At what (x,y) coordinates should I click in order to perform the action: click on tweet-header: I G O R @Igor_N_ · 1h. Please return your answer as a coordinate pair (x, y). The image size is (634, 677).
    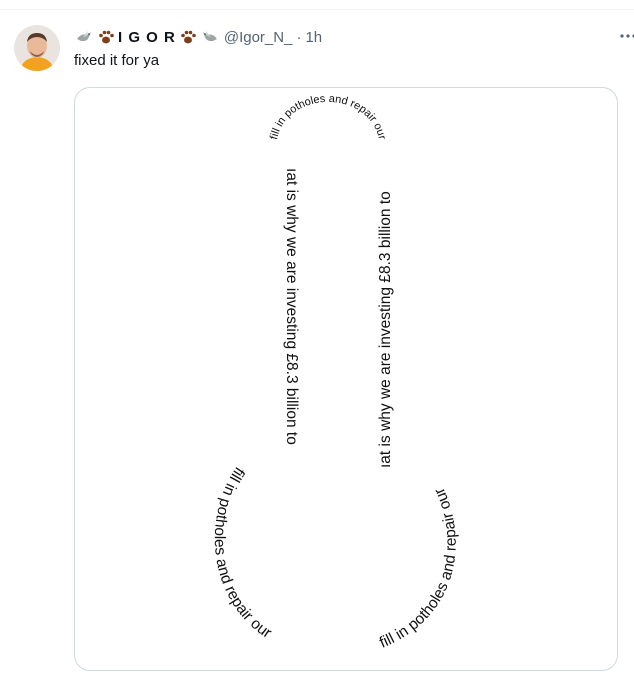
    Looking at the image, I should click on (198, 37).